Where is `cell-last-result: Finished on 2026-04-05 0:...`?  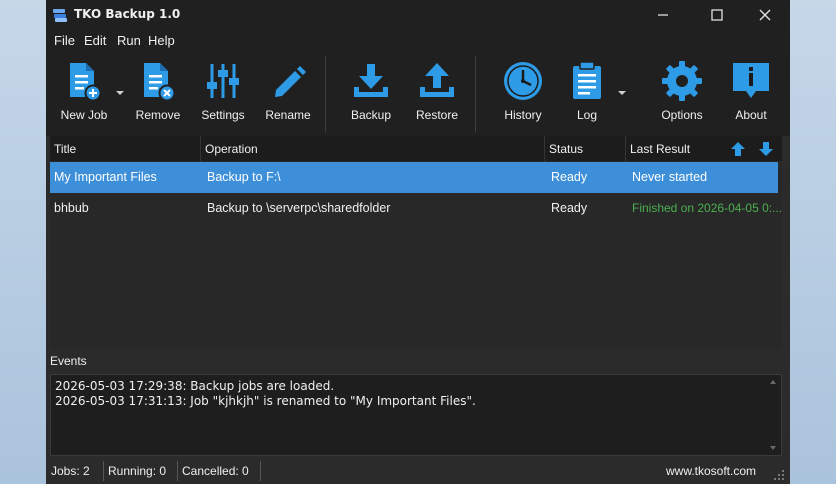 cell-last-result: Finished on 2026-04-05 0:... is located at coordinates (707, 208).